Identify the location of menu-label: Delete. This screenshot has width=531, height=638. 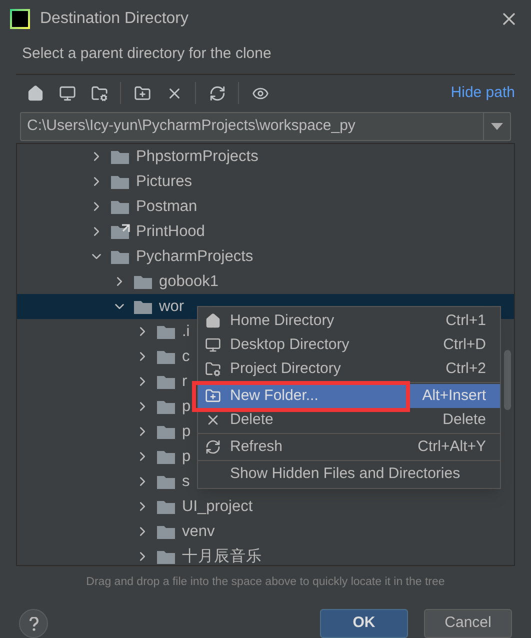
(252, 420).